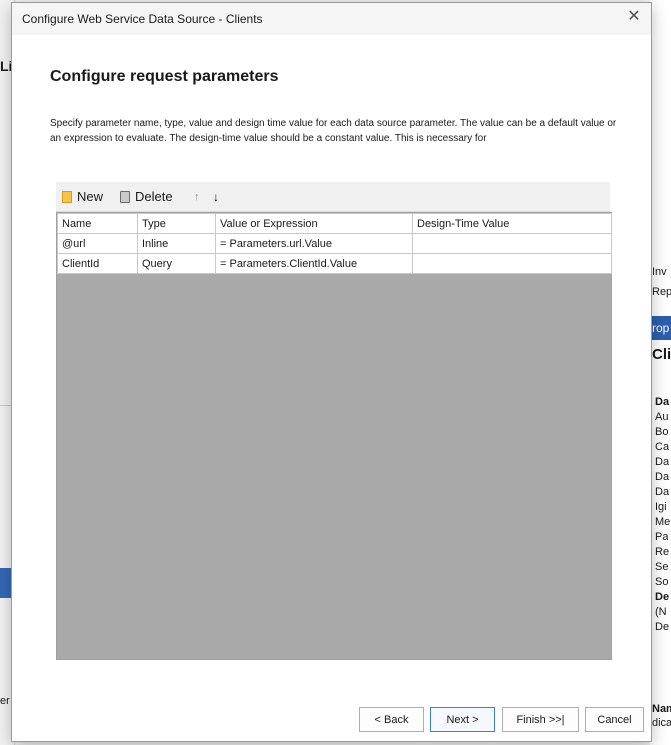 The height and width of the screenshot is (745, 671). Describe the element at coordinates (176, 263) in the screenshot. I see `cell-type: Query` at that location.